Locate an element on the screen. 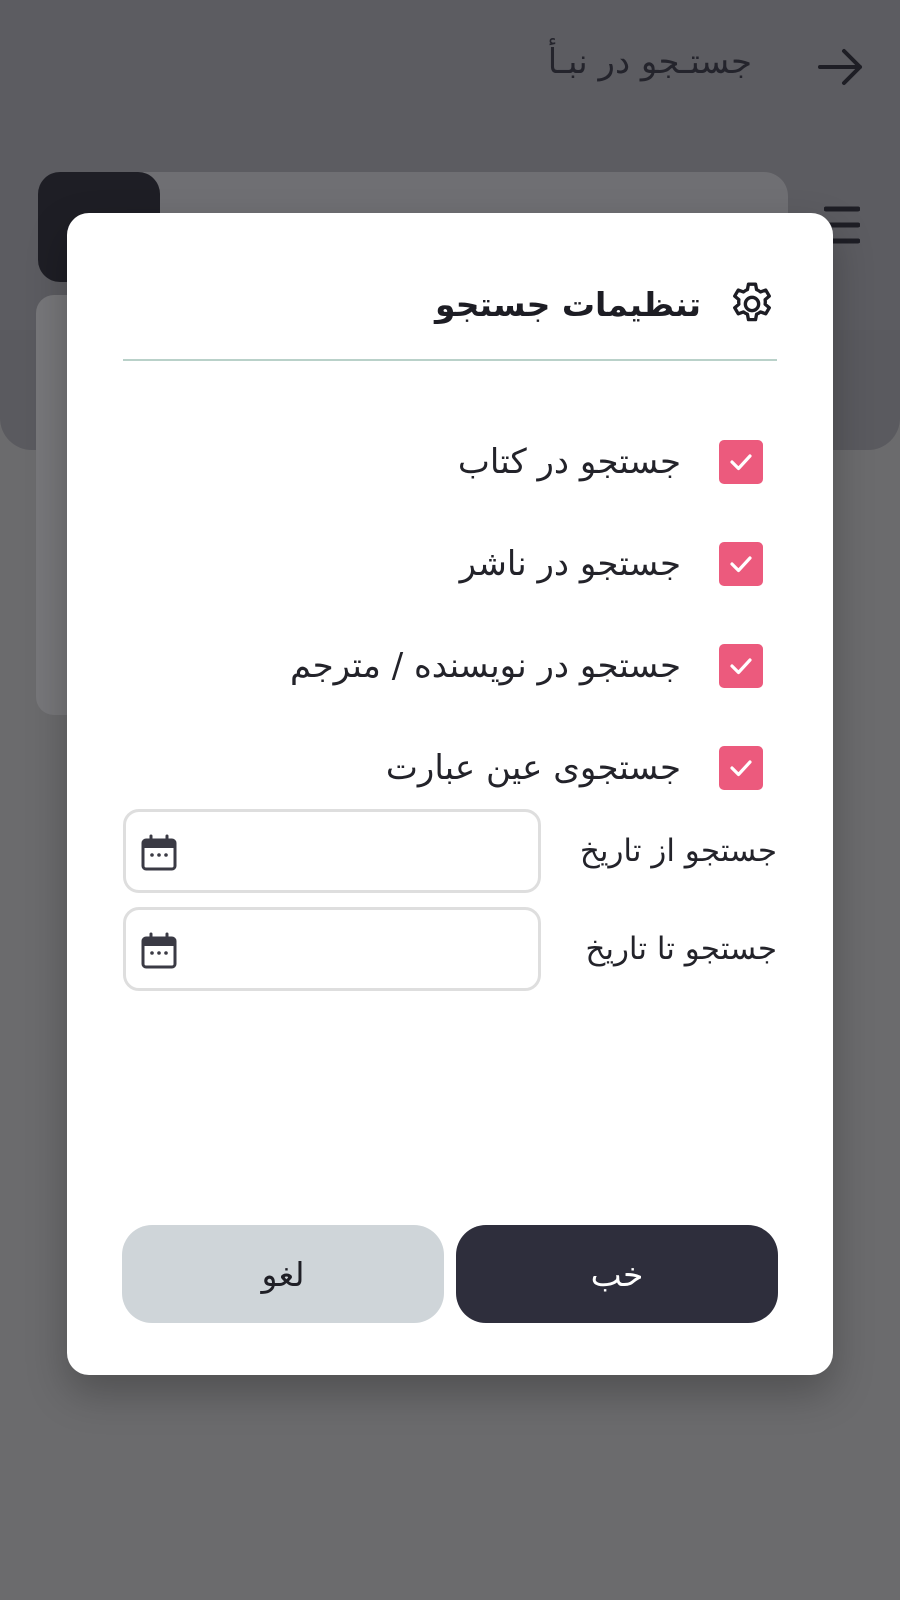  header-divider is located at coordinates (450, 360).